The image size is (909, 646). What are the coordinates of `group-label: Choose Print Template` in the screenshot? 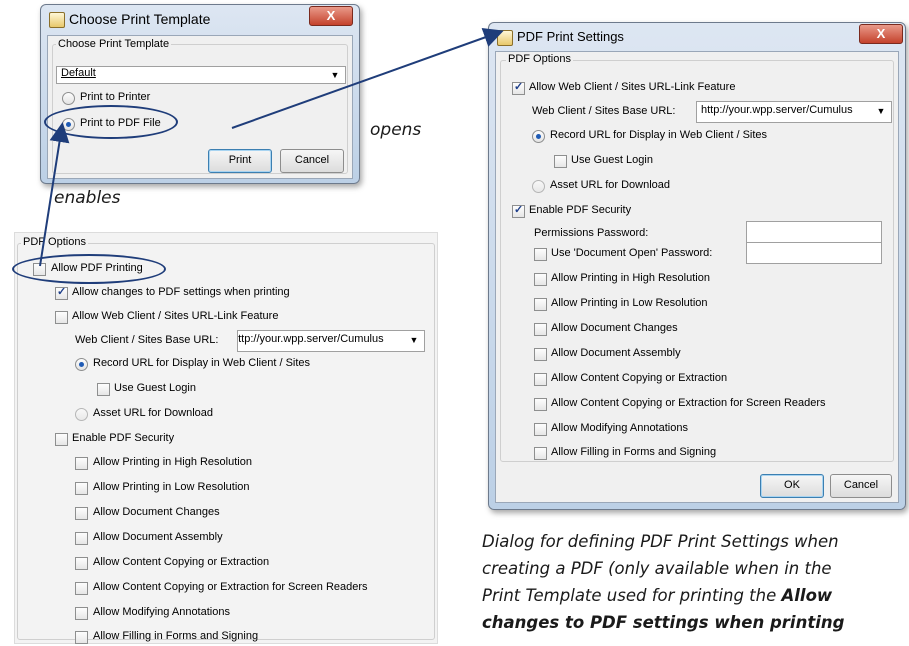 It's located at (114, 44).